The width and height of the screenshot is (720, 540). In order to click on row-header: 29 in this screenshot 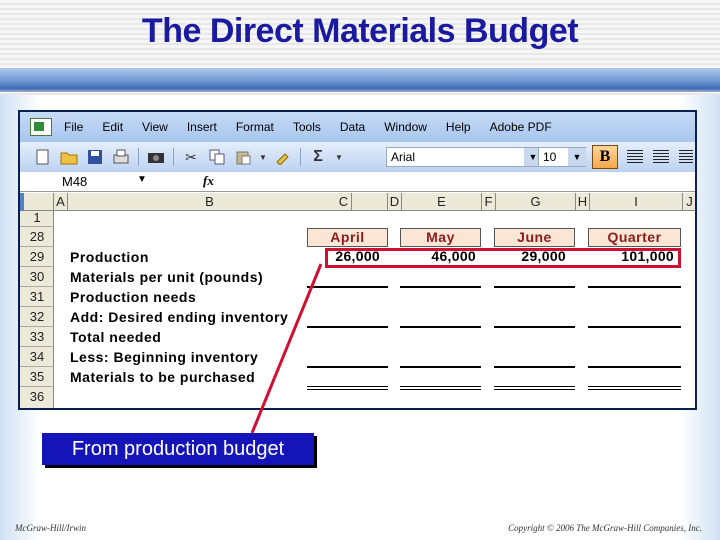, I will do `click(37, 257)`.